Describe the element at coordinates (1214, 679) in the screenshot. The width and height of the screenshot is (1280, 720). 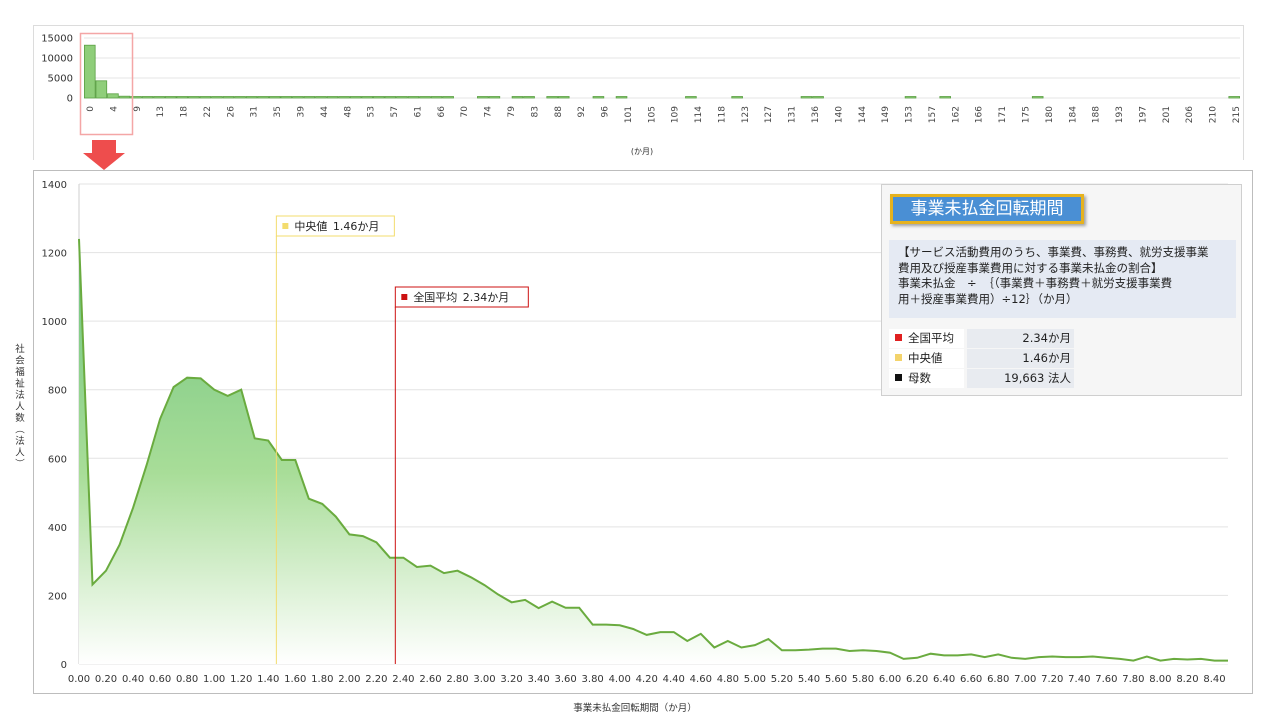
I see `x-tick-label: 8.40` at that location.